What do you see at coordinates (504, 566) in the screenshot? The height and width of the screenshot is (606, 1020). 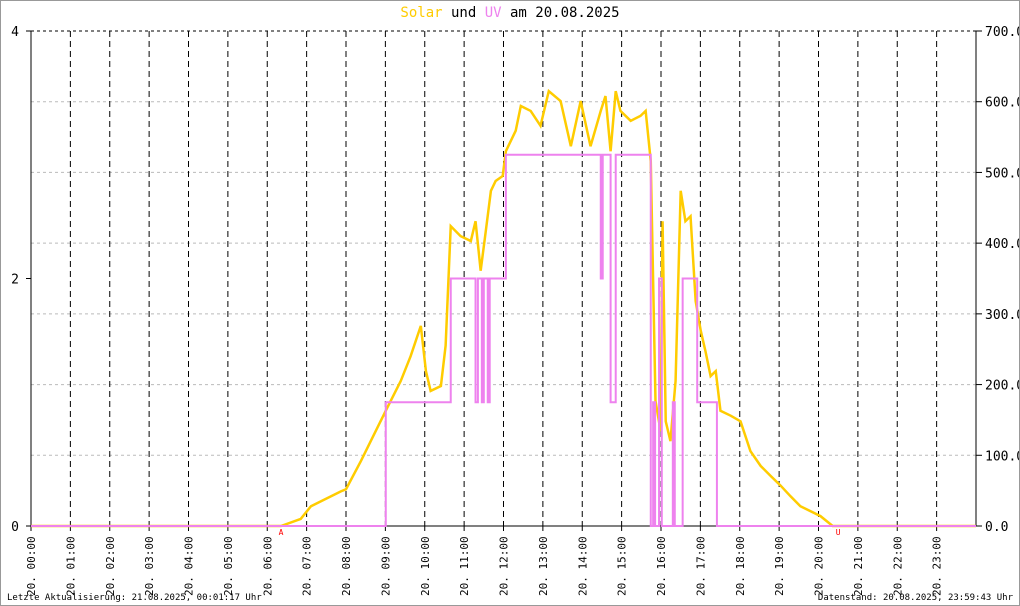 I see `x-tick-label: 20. 12:00` at bounding box center [504, 566].